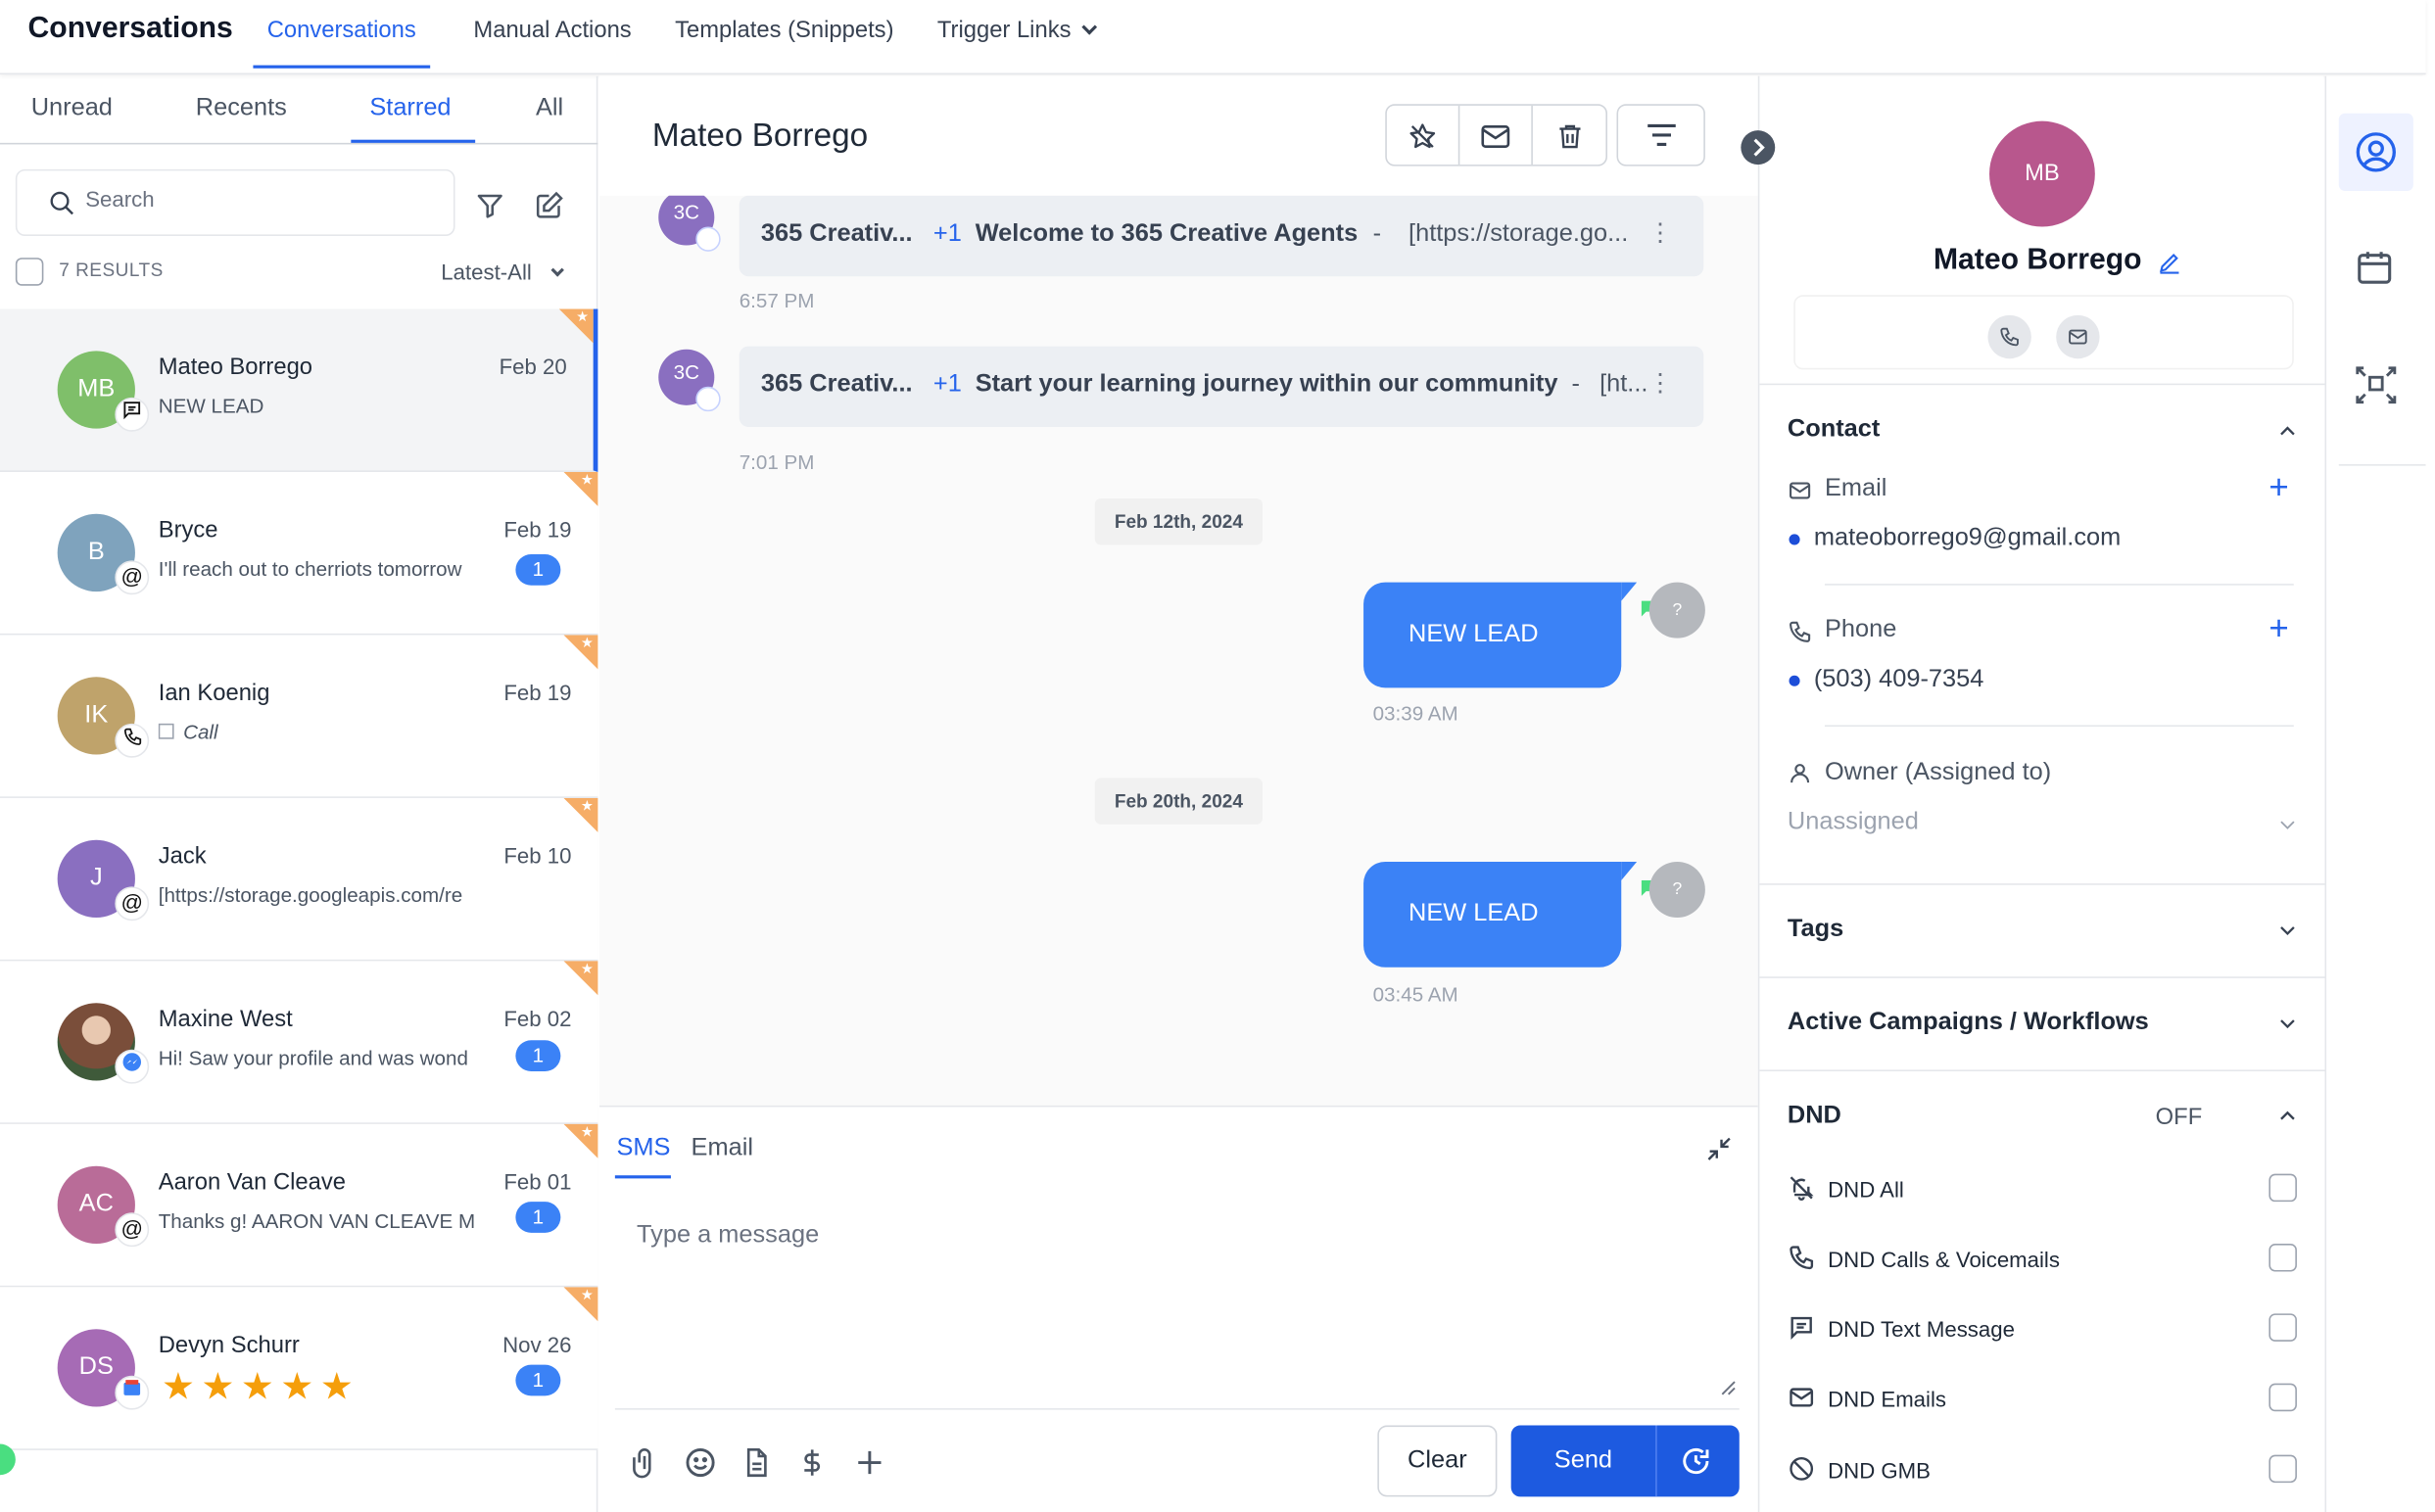  Describe the element at coordinates (2283, 1188) in the screenshot. I see `dnd-all-checkbox` at that location.